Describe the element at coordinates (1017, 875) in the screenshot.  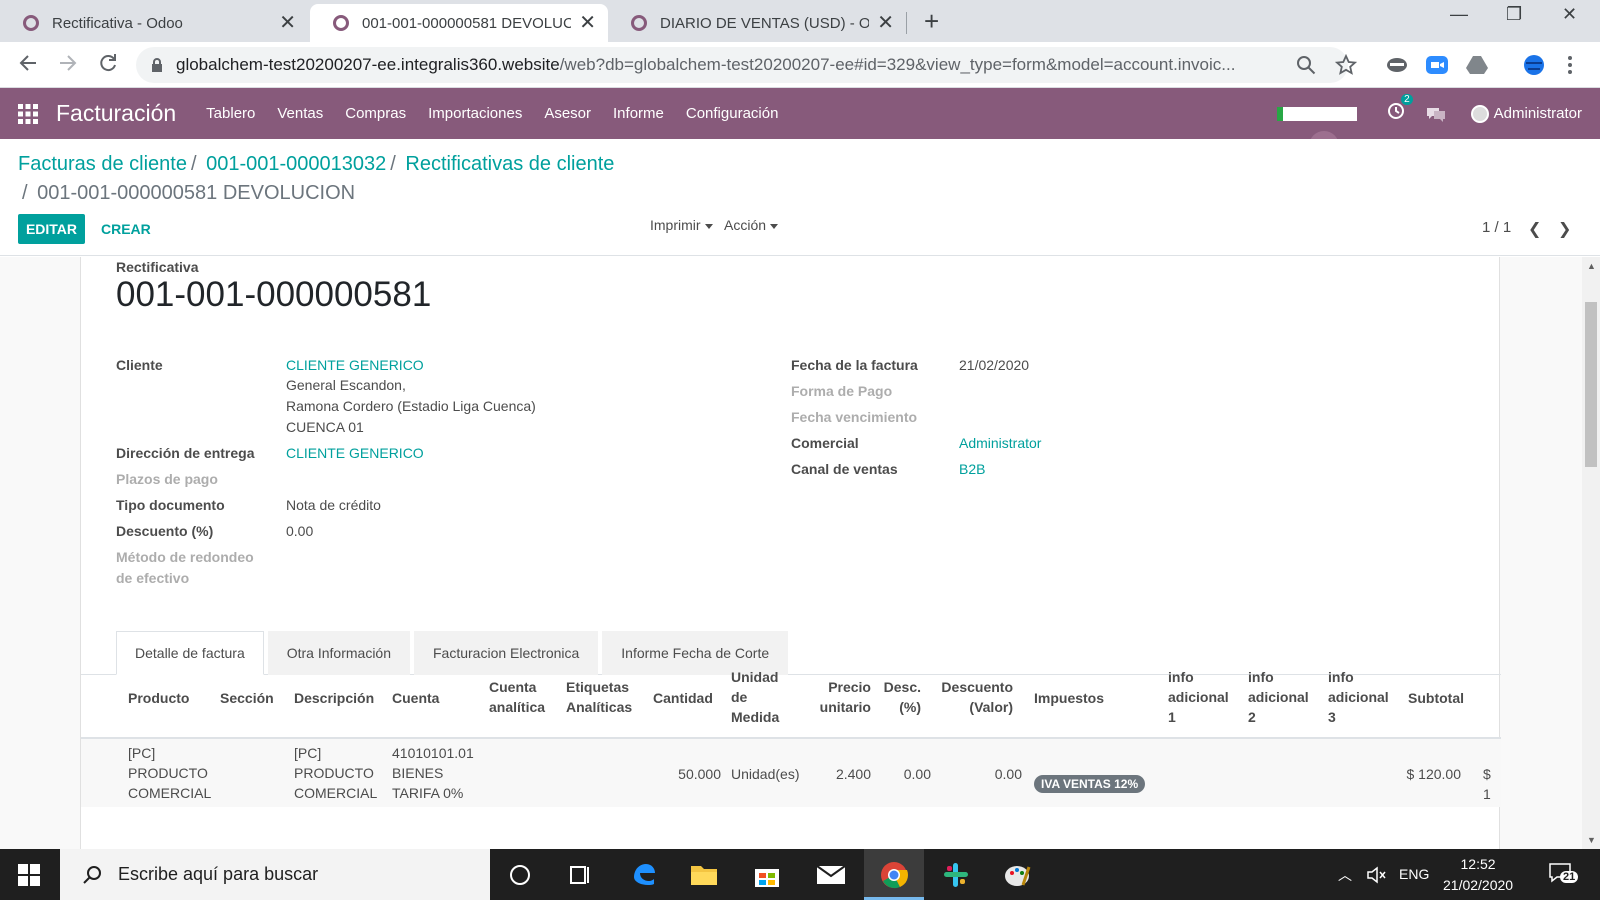
I see `paint-icon` at that location.